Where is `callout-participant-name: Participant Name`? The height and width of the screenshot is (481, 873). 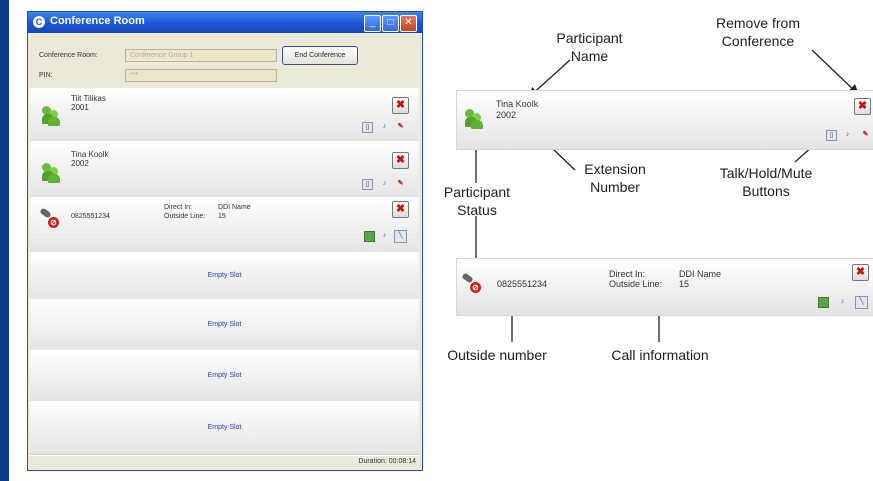 callout-participant-name: Participant Name is located at coordinates (589, 47).